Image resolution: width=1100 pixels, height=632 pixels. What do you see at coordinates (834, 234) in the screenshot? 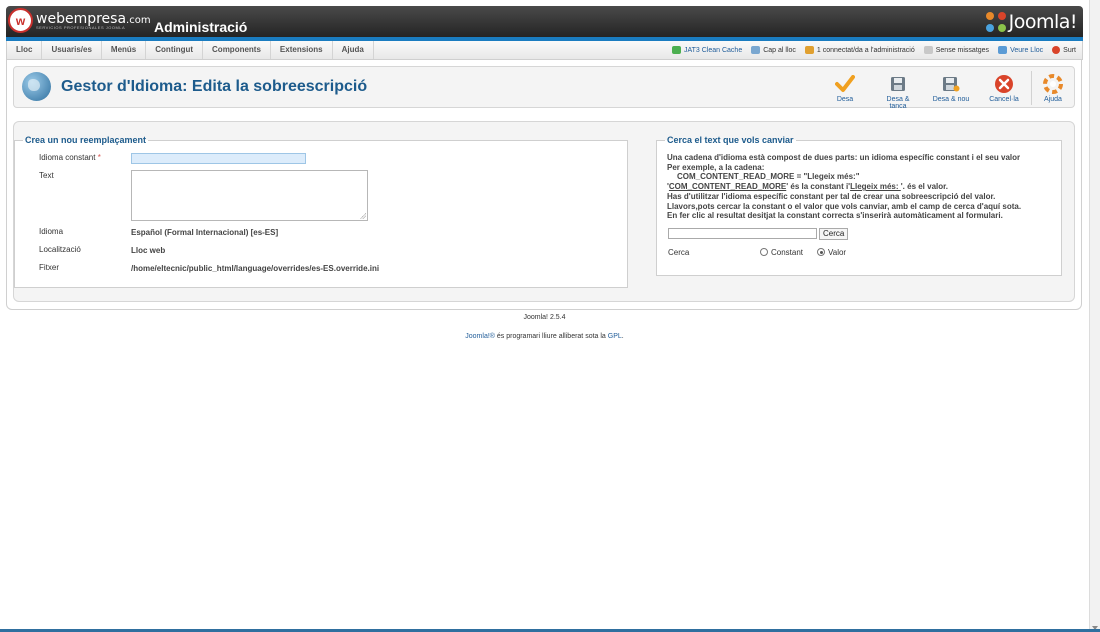
I see `search-button: Cerca` at bounding box center [834, 234].